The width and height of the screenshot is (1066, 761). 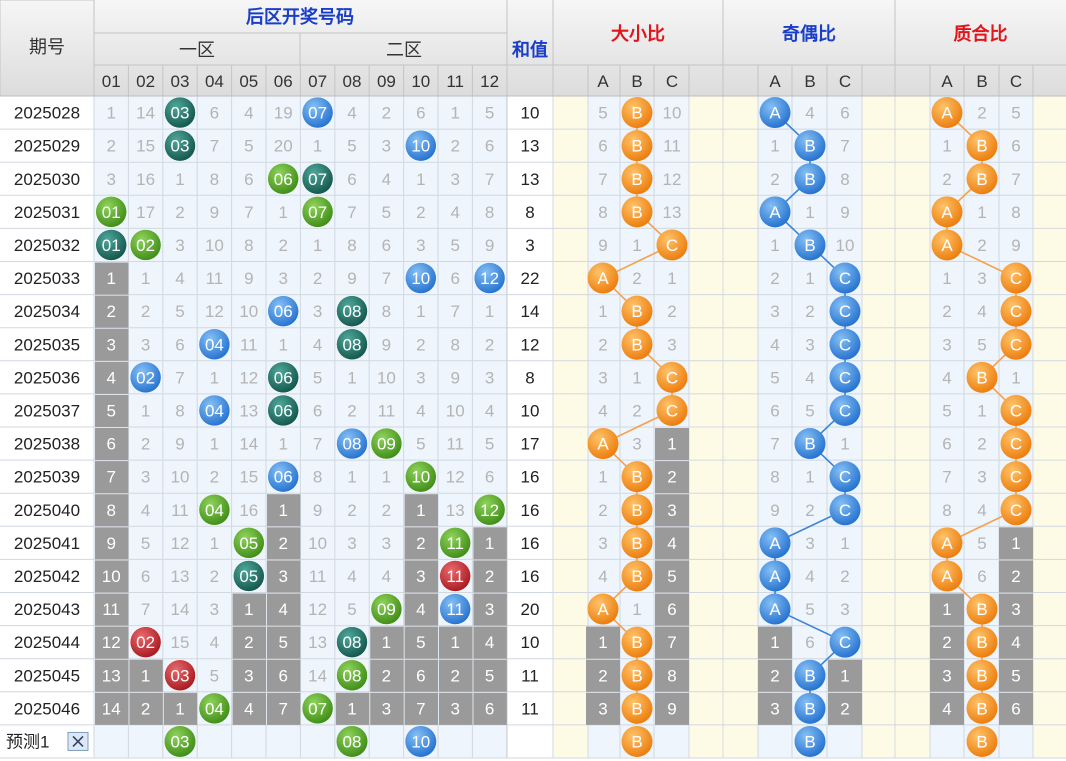 What do you see at coordinates (845, 81) in the screenshot?
I see `parity-ratio-header-C: C` at bounding box center [845, 81].